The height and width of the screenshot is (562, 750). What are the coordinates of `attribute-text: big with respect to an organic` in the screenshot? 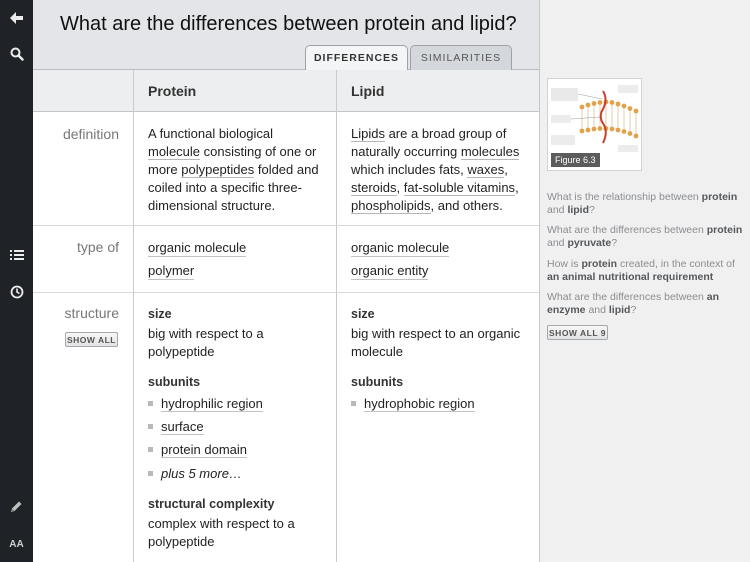 It's located at (436, 333).